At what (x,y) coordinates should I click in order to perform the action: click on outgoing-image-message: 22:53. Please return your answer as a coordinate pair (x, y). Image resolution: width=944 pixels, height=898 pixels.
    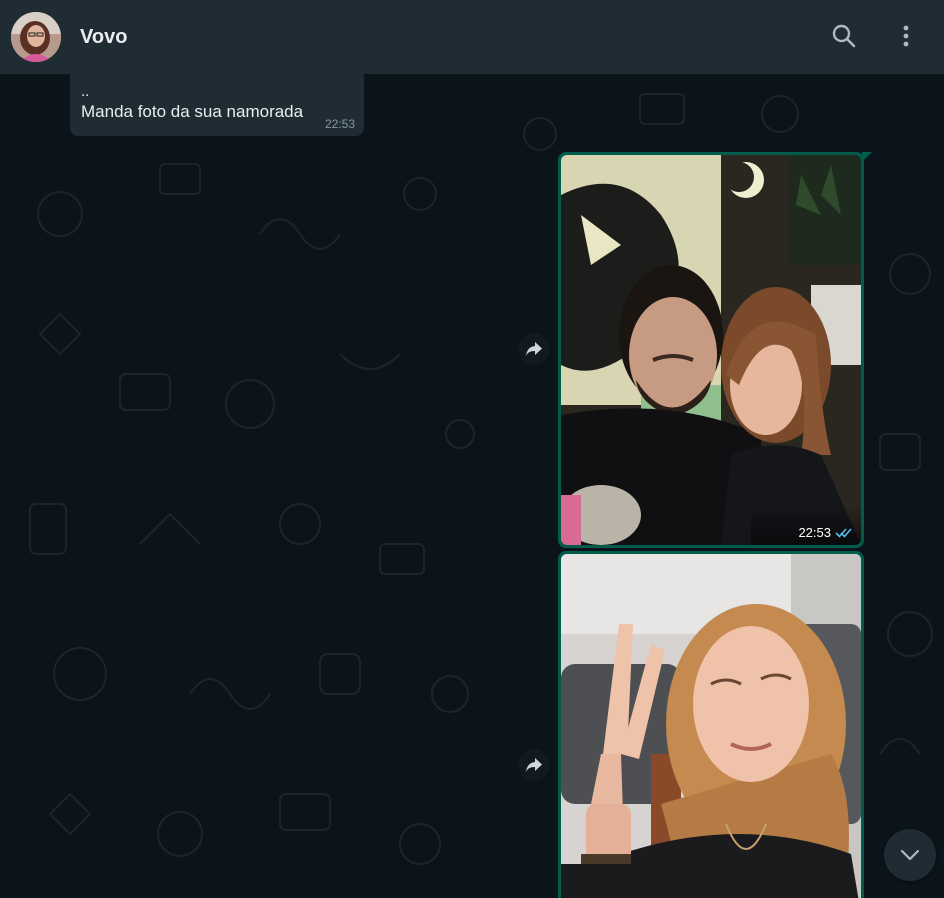
    Looking at the image, I should click on (711, 350).